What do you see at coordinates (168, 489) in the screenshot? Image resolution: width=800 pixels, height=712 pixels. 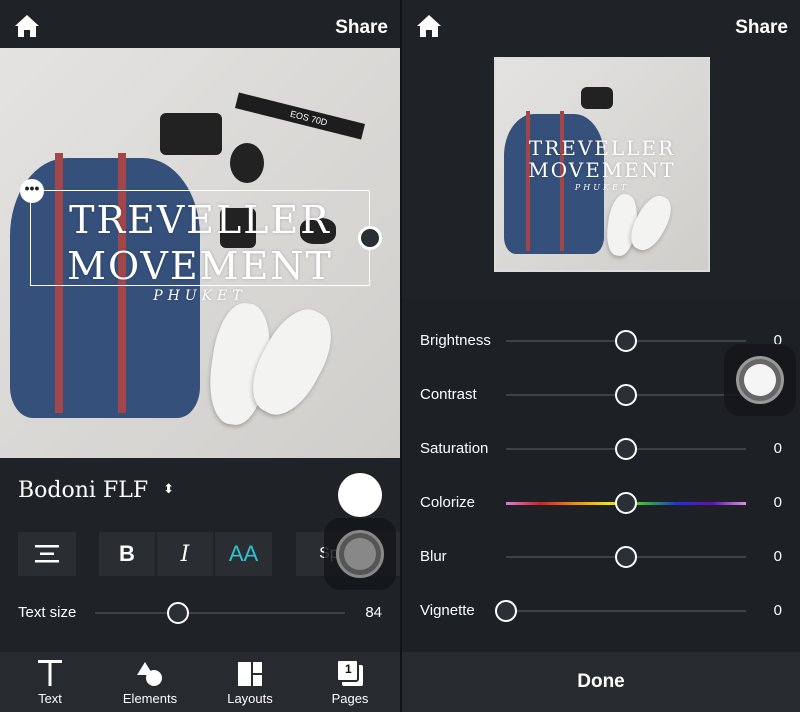 I see `chevron-updown-icon: ⬍` at bounding box center [168, 489].